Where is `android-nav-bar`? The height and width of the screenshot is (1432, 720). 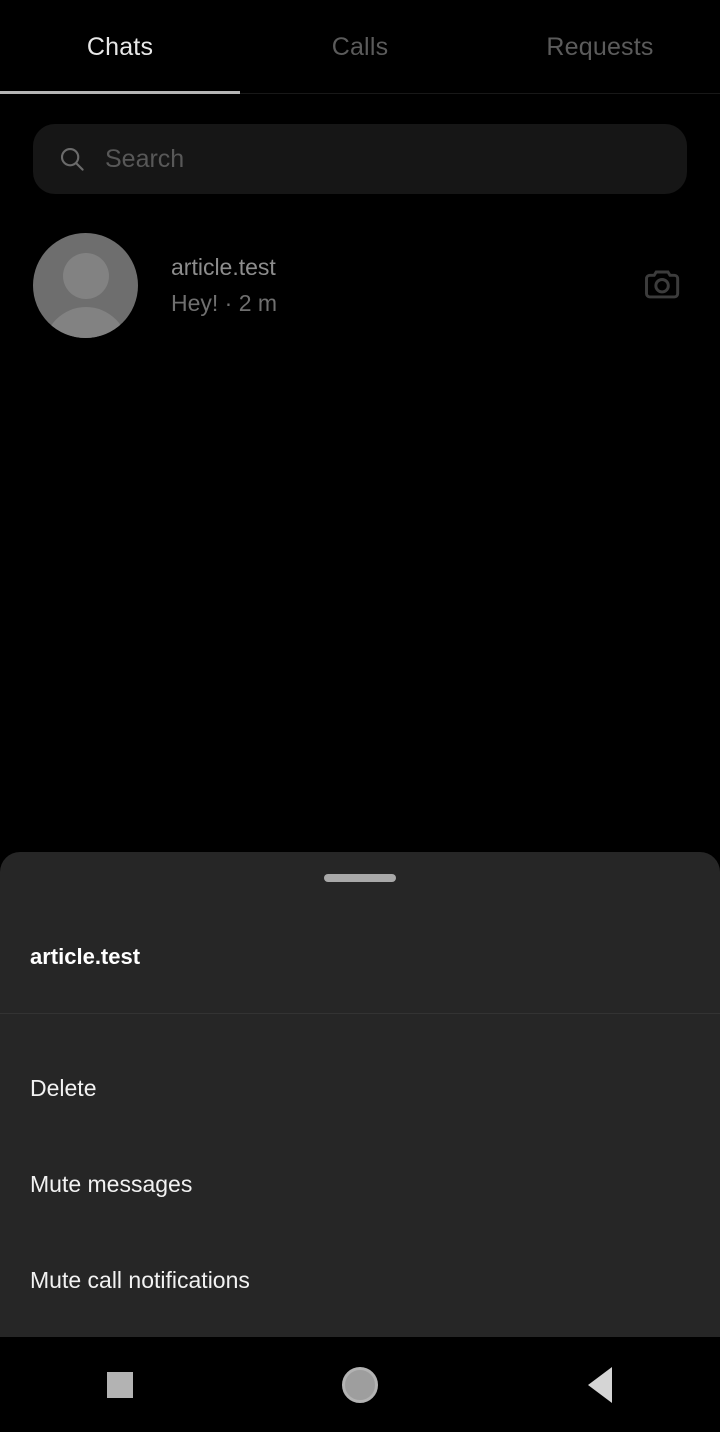 android-nav-bar is located at coordinates (360, 1384).